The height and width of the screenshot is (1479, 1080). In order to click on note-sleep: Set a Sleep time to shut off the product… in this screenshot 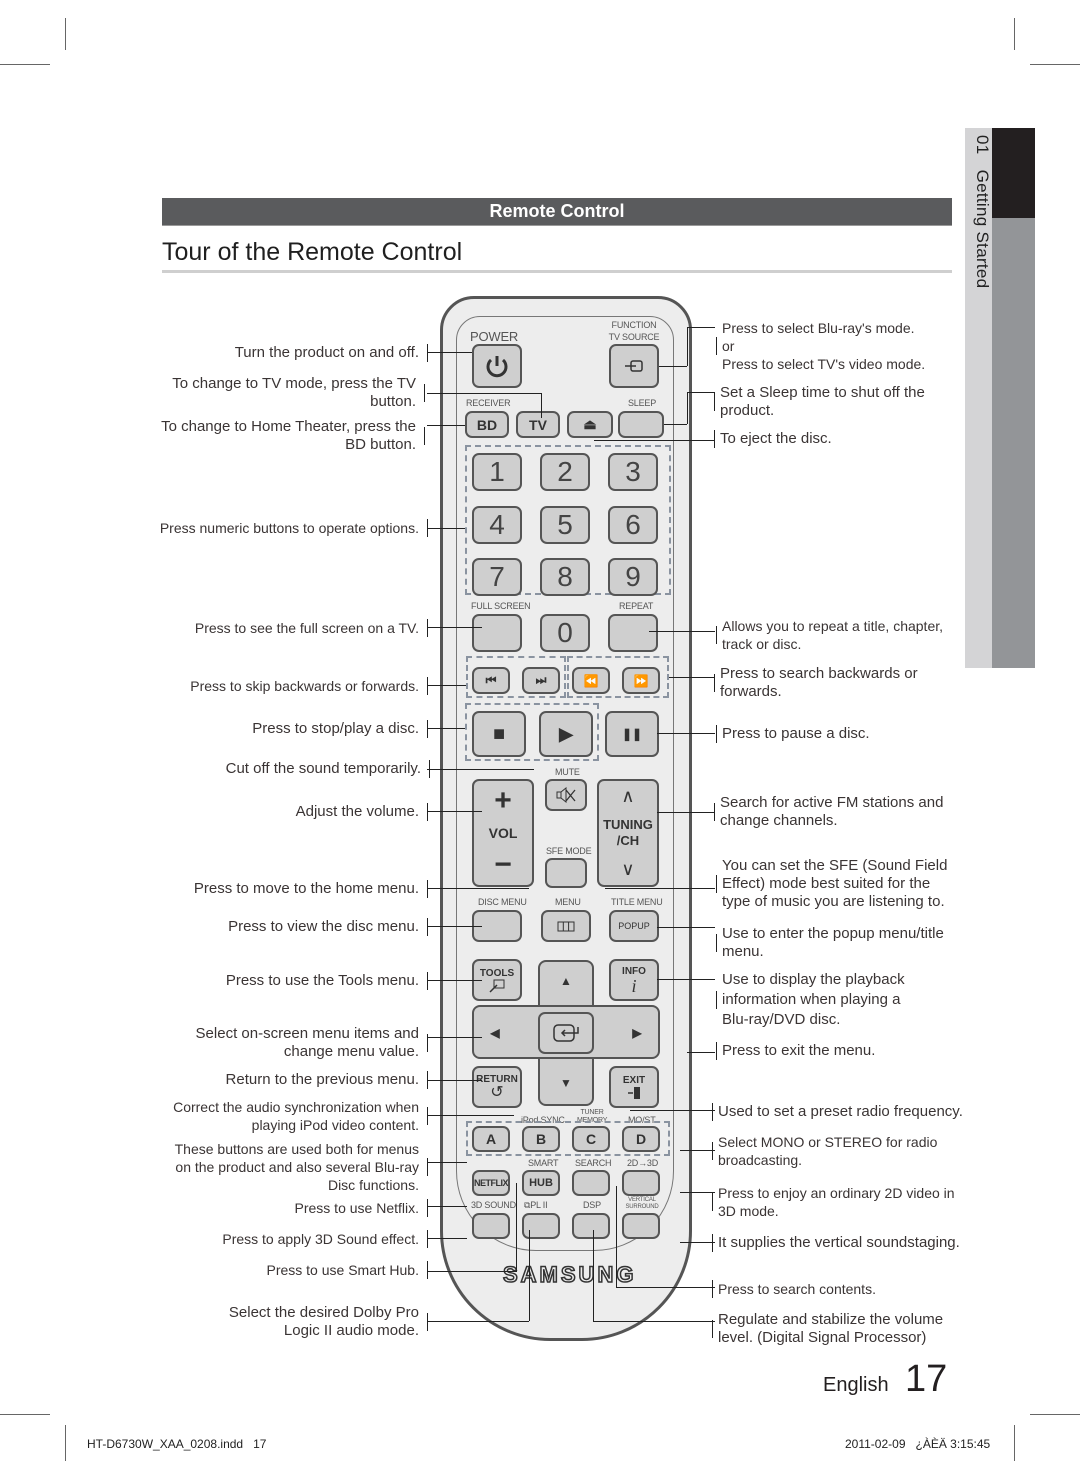, I will do `click(822, 401)`.